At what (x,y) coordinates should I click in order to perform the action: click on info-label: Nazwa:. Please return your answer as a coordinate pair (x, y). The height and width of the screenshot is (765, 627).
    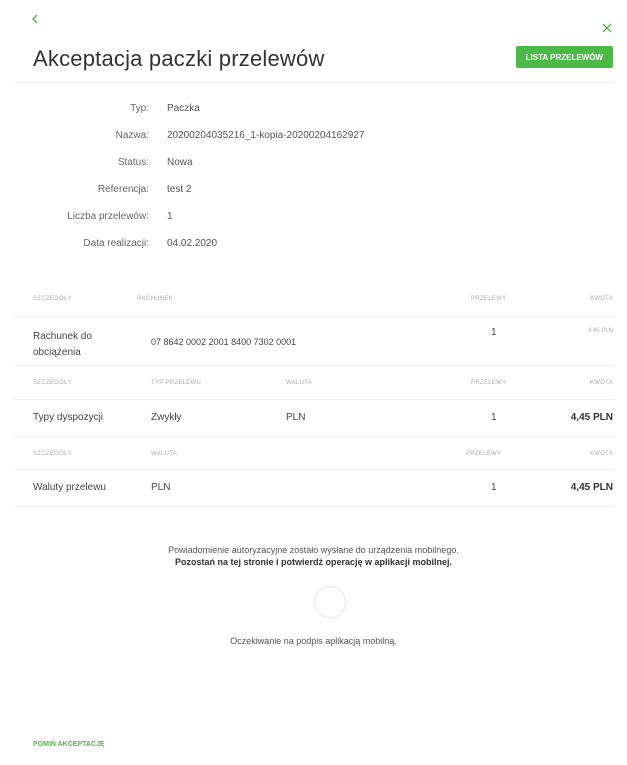
    Looking at the image, I should click on (132, 135).